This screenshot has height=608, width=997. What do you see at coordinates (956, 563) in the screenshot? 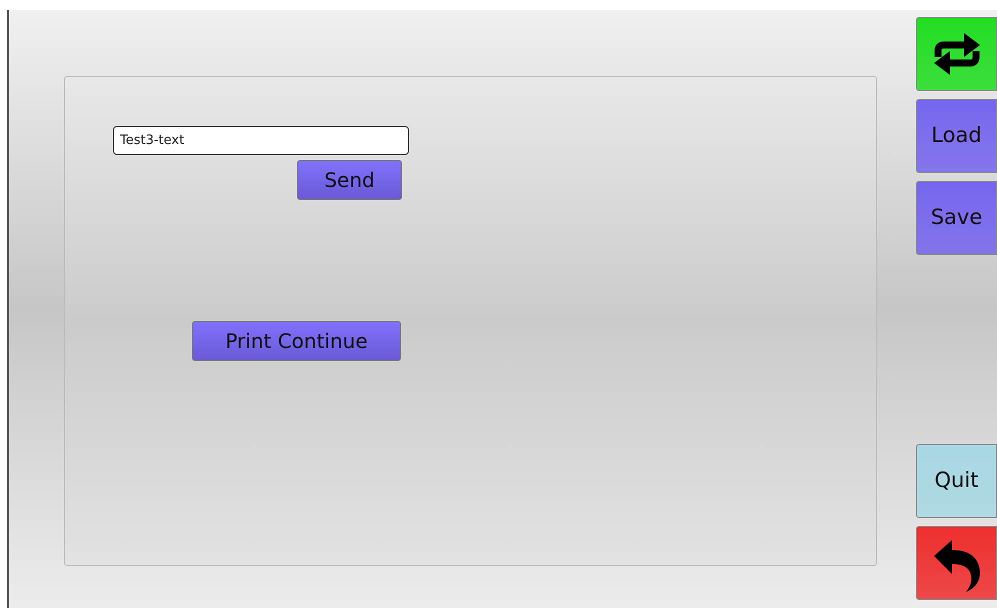
I see `curved-arrow-button` at bounding box center [956, 563].